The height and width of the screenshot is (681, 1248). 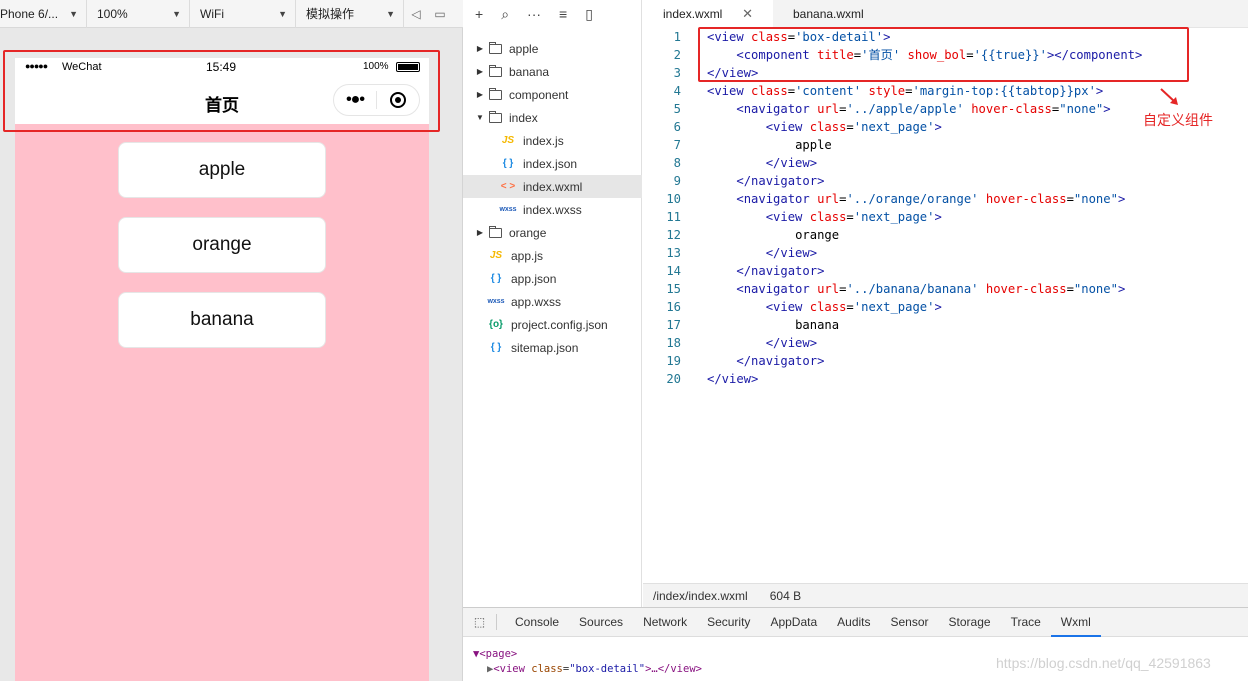 What do you see at coordinates (552, 186) in the screenshot?
I see `file-tree-item: < > index.wxml` at bounding box center [552, 186].